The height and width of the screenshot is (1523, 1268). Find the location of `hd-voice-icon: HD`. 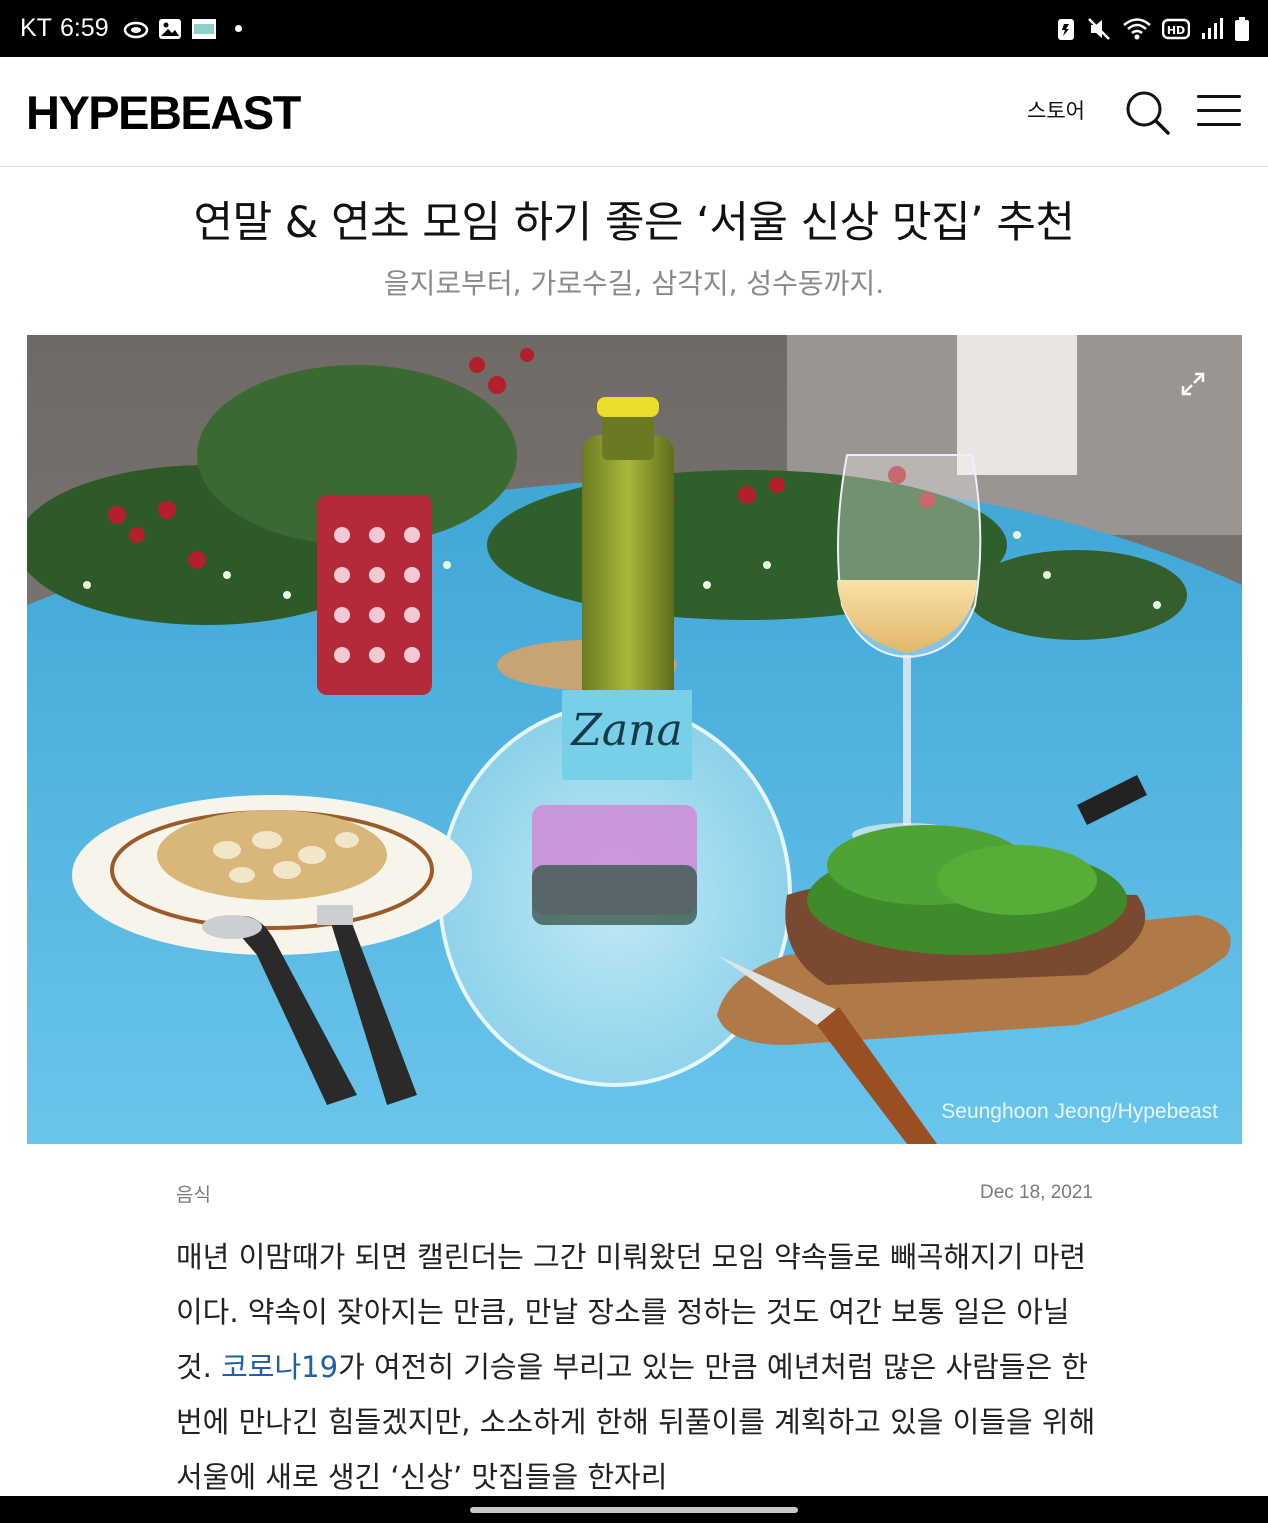

hd-voice-icon: HD is located at coordinates (1176, 28).